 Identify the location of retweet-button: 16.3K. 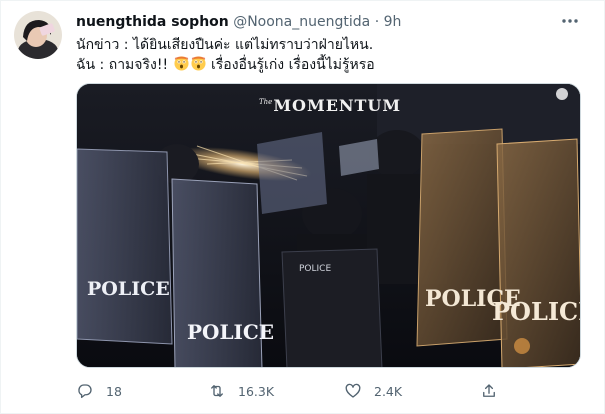
(241, 391).